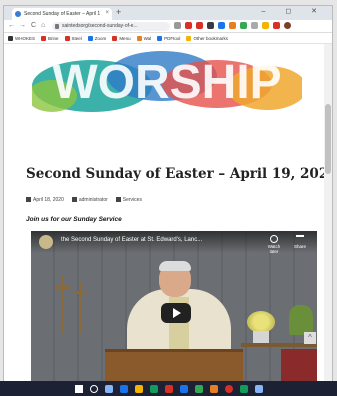  Describe the element at coordinates (287, 25) in the screenshot. I see `profile-avatar` at that location.